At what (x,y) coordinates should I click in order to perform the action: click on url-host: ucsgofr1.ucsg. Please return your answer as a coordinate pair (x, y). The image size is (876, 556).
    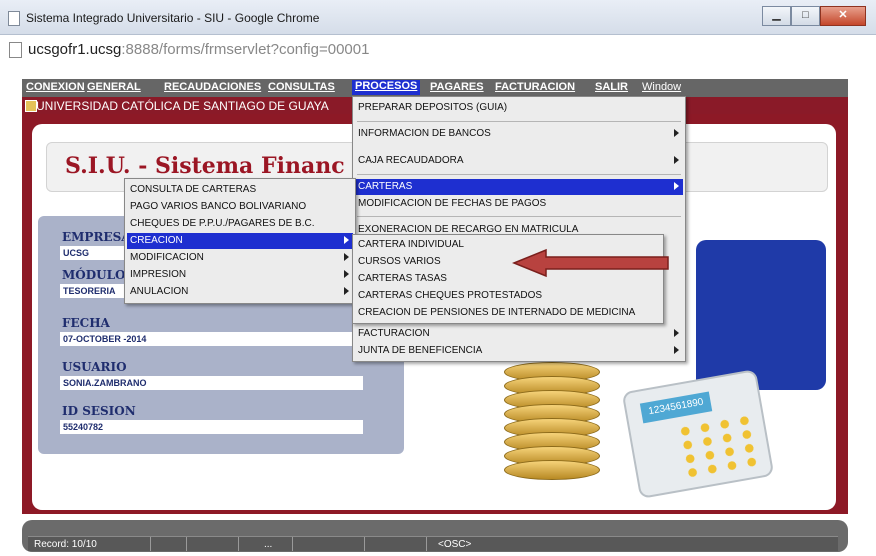
    Looking at the image, I should click on (75, 49).